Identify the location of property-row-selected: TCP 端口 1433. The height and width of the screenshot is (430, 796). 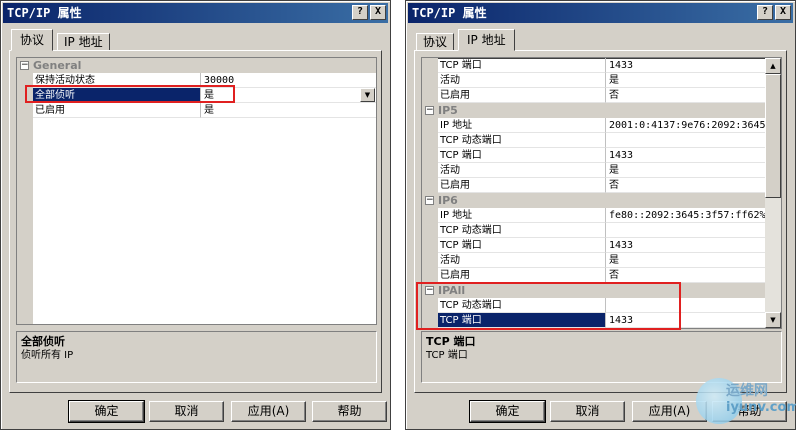
(601, 320).